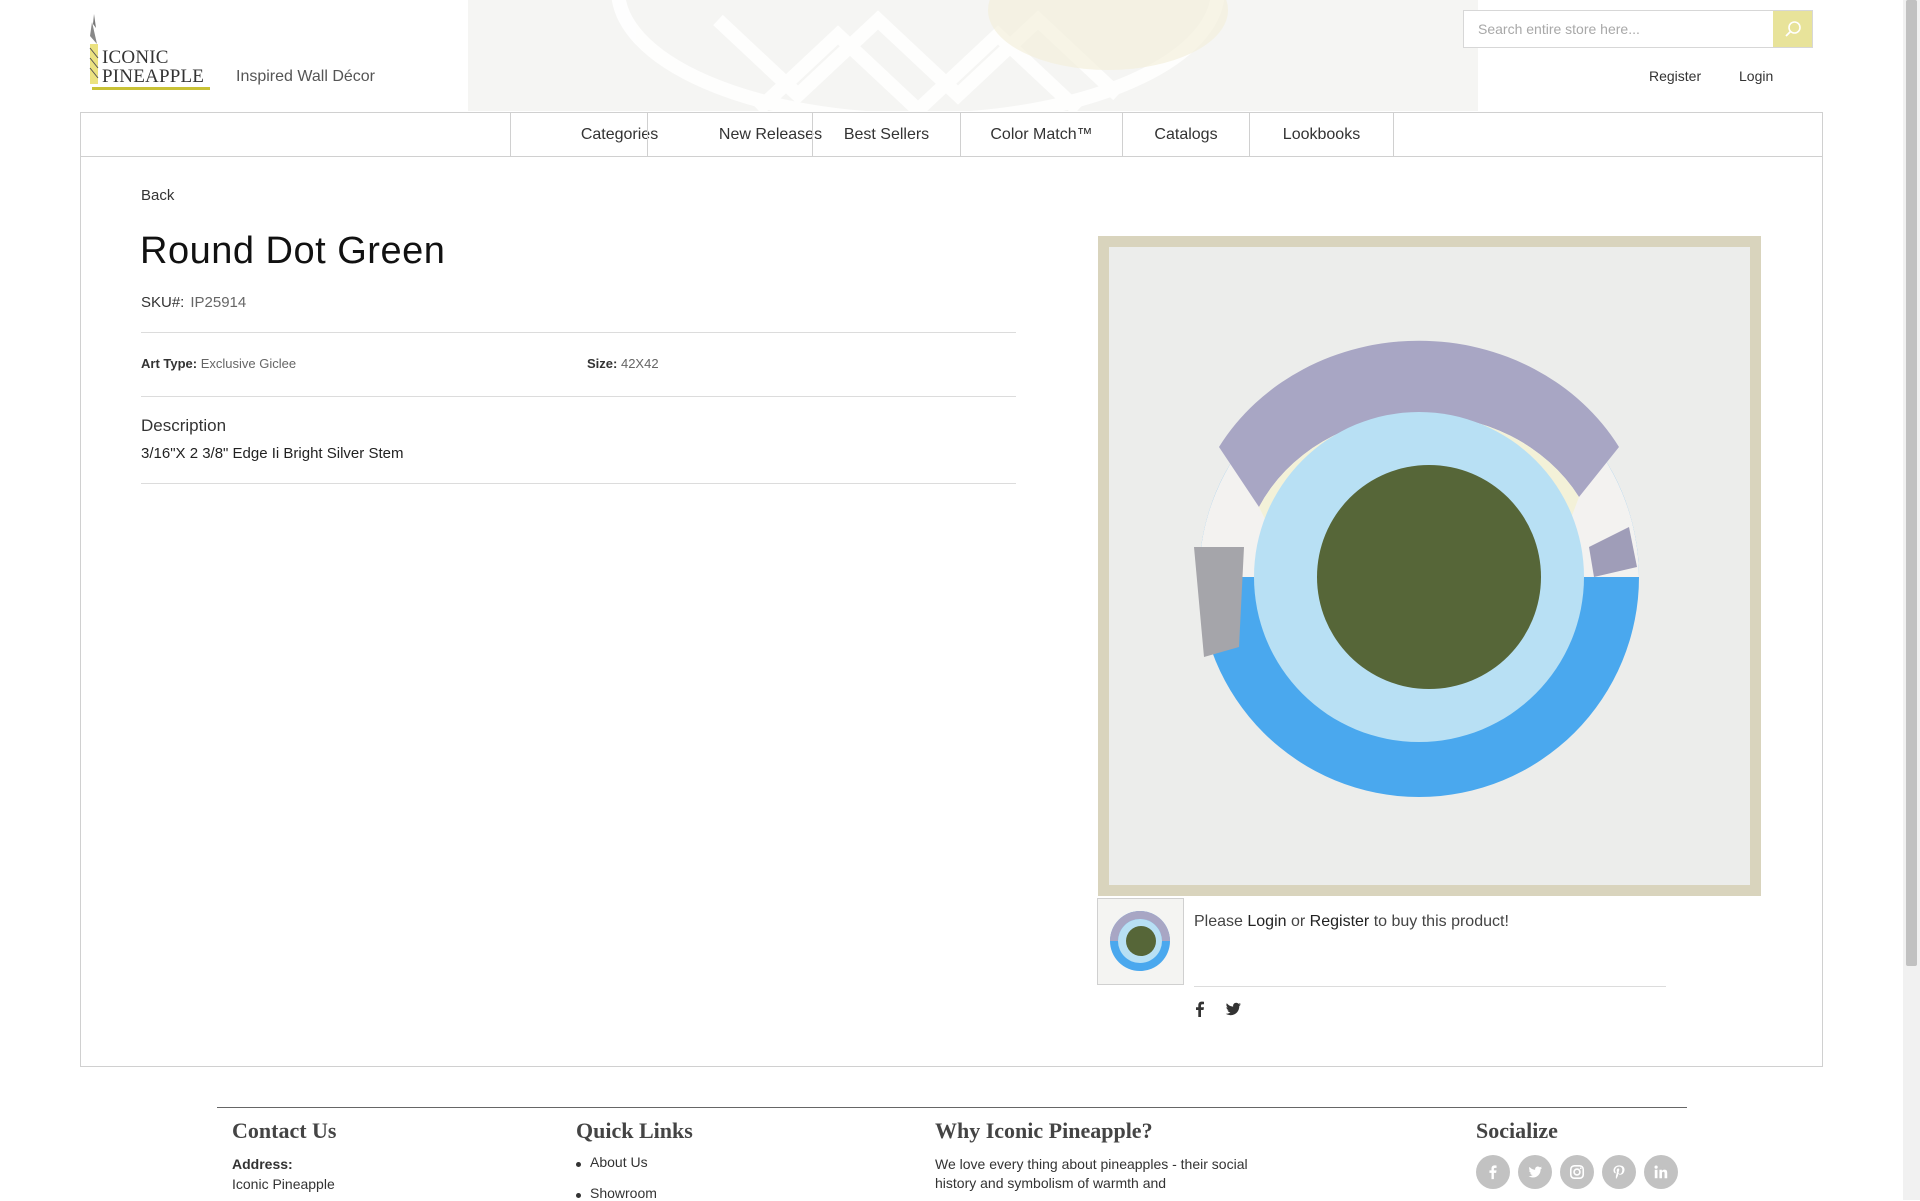 The image size is (1920, 1201). Describe the element at coordinates (1661, 1172) in the screenshot. I see `linkedin-icon` at that location.